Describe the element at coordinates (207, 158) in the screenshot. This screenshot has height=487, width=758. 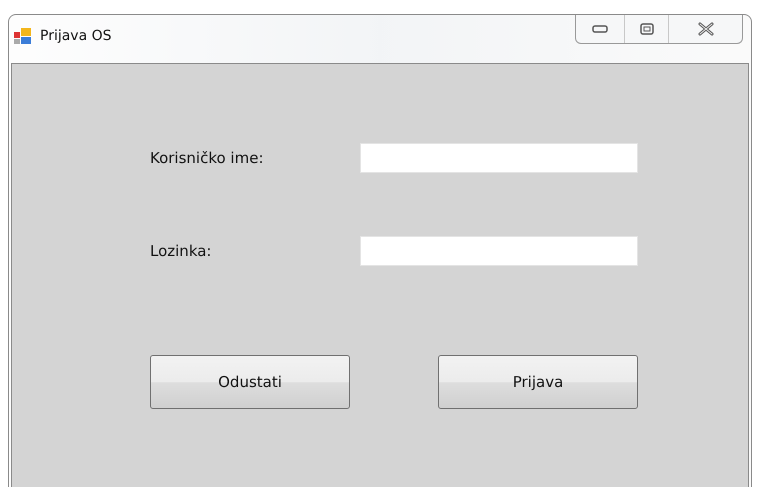
I see `field-label: Korisničko ime:` at that location.